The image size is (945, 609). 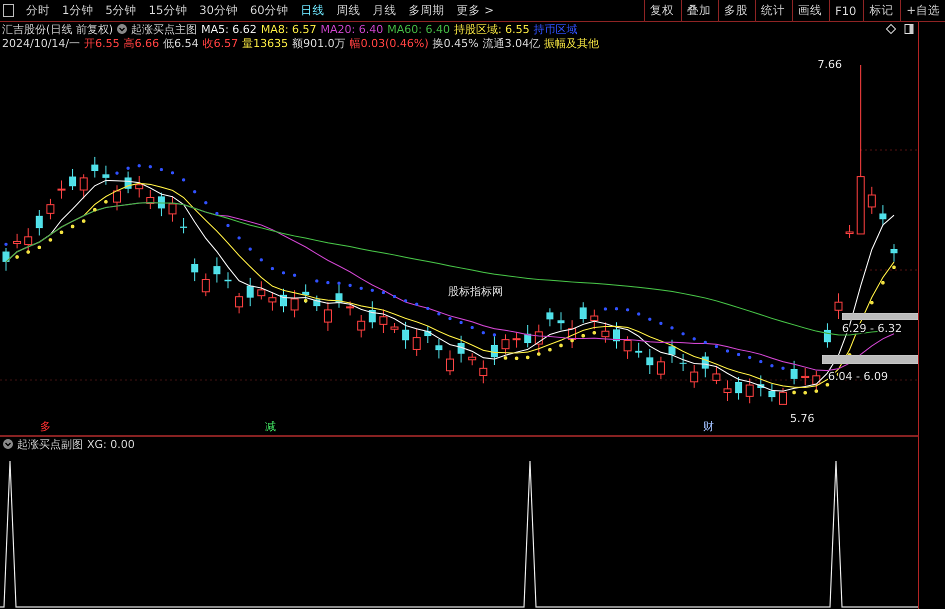 What do you see at coordinates (38, 10) in the screenshot?
I see `period-tab: 分时` at bounding box center [38, 10].